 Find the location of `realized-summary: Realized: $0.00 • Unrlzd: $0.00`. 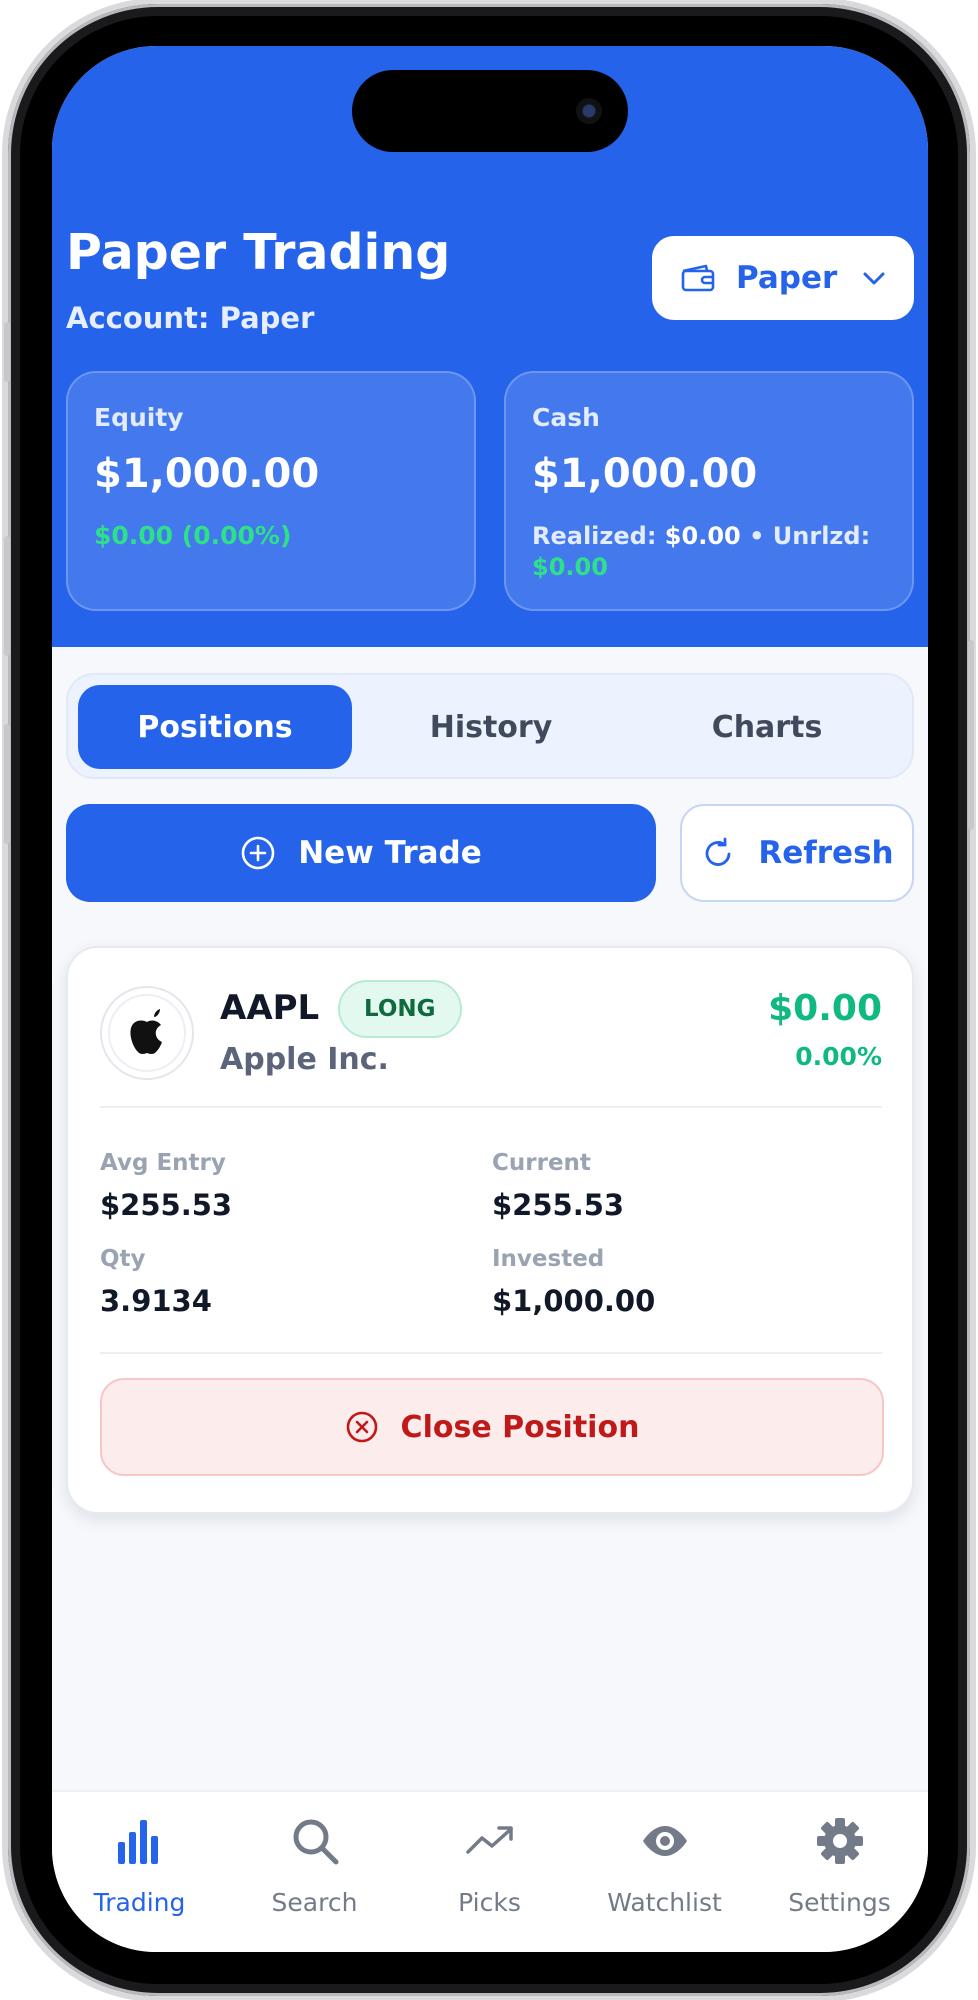

realized-summary: Realized: $0.00 • Unrlzd: $0.00 is located at coordinates (717, 552).